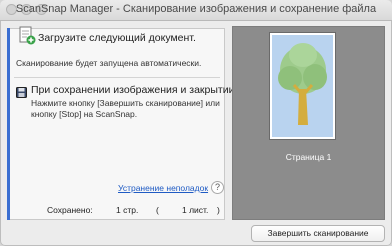  Describe the element at coordinates (117, 38) in the screenshot. I see `step1-title: Загрузите следующий документ.` at that location.